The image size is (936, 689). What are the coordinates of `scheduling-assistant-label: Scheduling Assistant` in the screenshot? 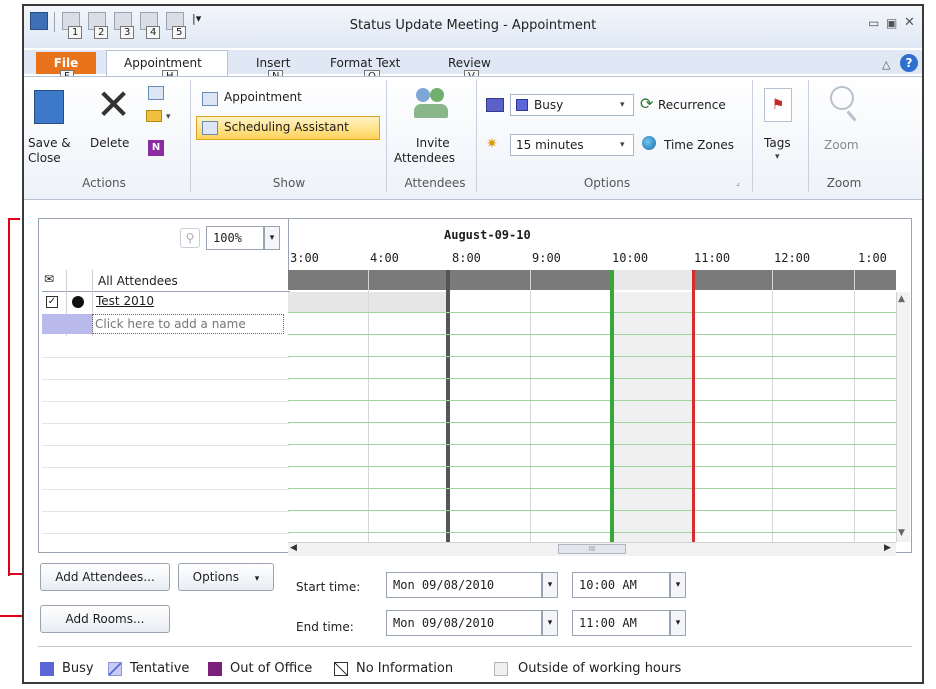 It's located at (286, 127).